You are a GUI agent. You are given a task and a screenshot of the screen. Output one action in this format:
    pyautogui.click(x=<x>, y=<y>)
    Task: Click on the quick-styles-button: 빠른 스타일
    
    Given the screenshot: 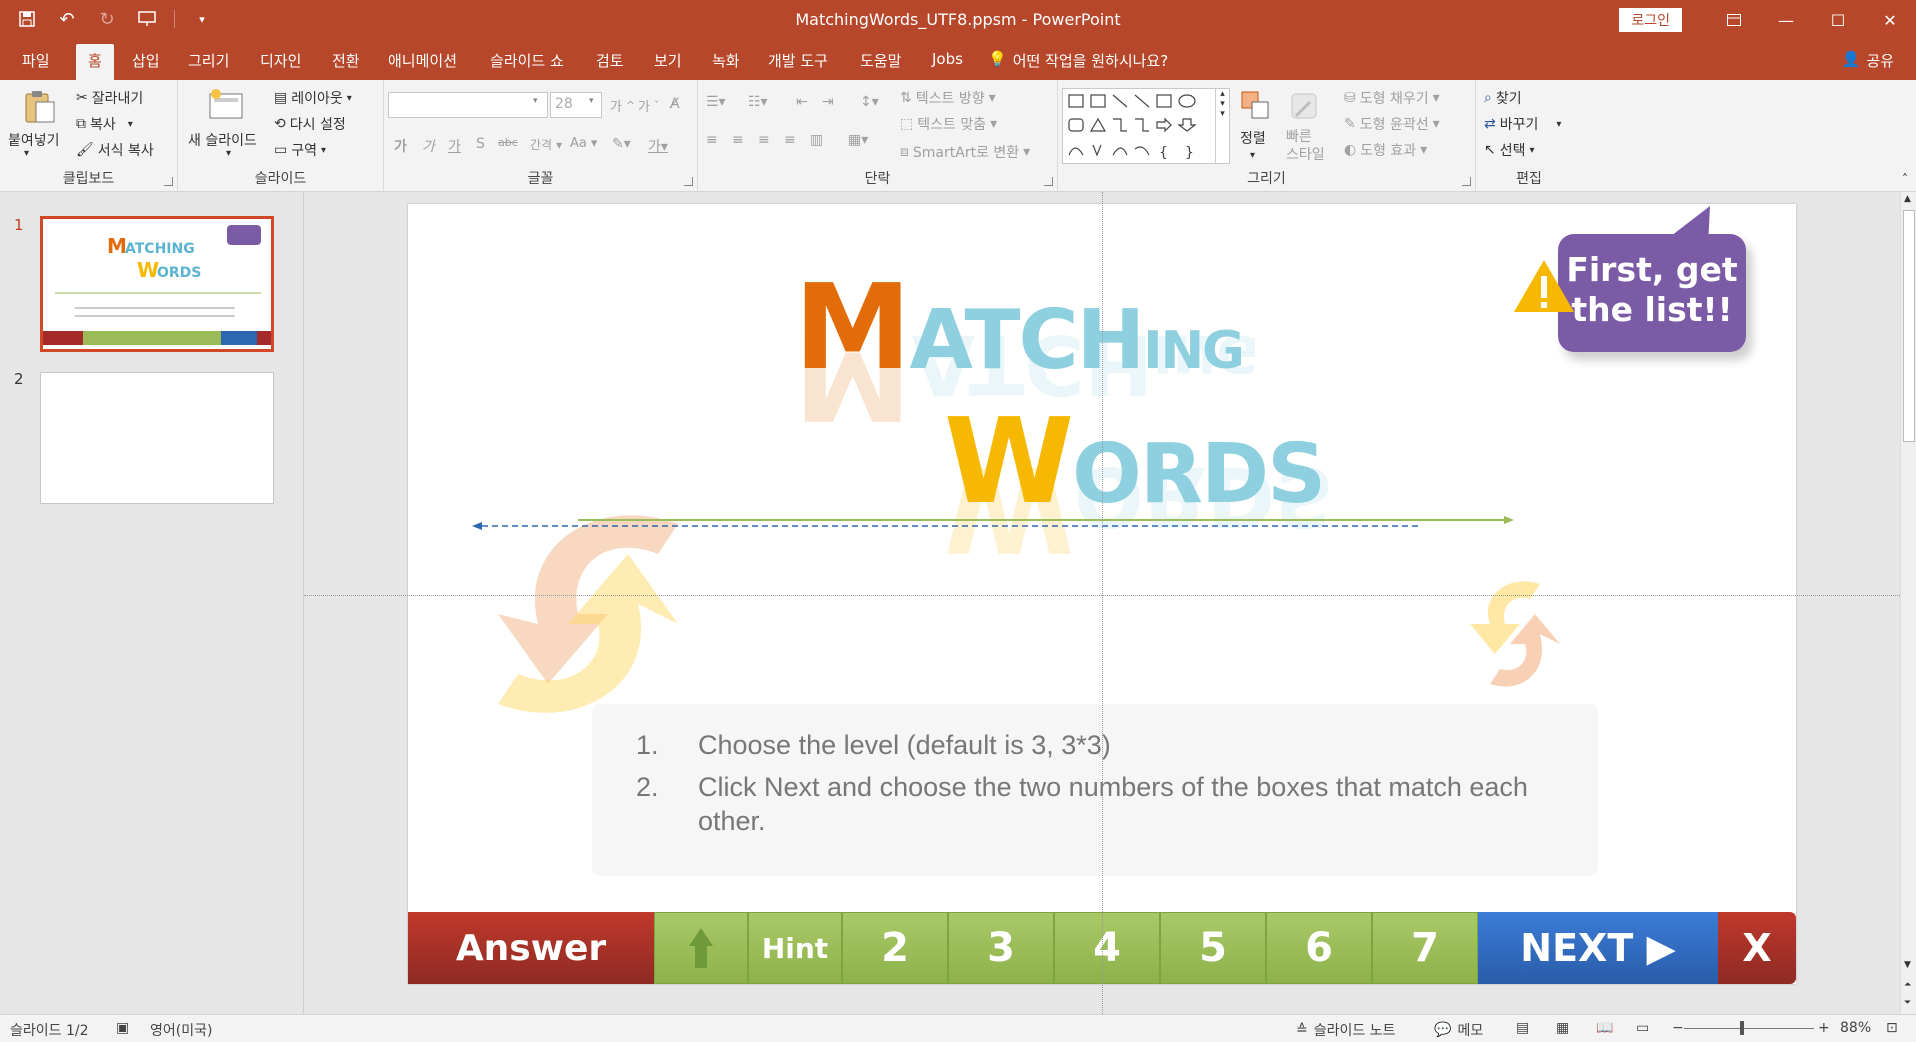 What is the action you would take?
    pyautogui.click(x=1305, y=146)
    